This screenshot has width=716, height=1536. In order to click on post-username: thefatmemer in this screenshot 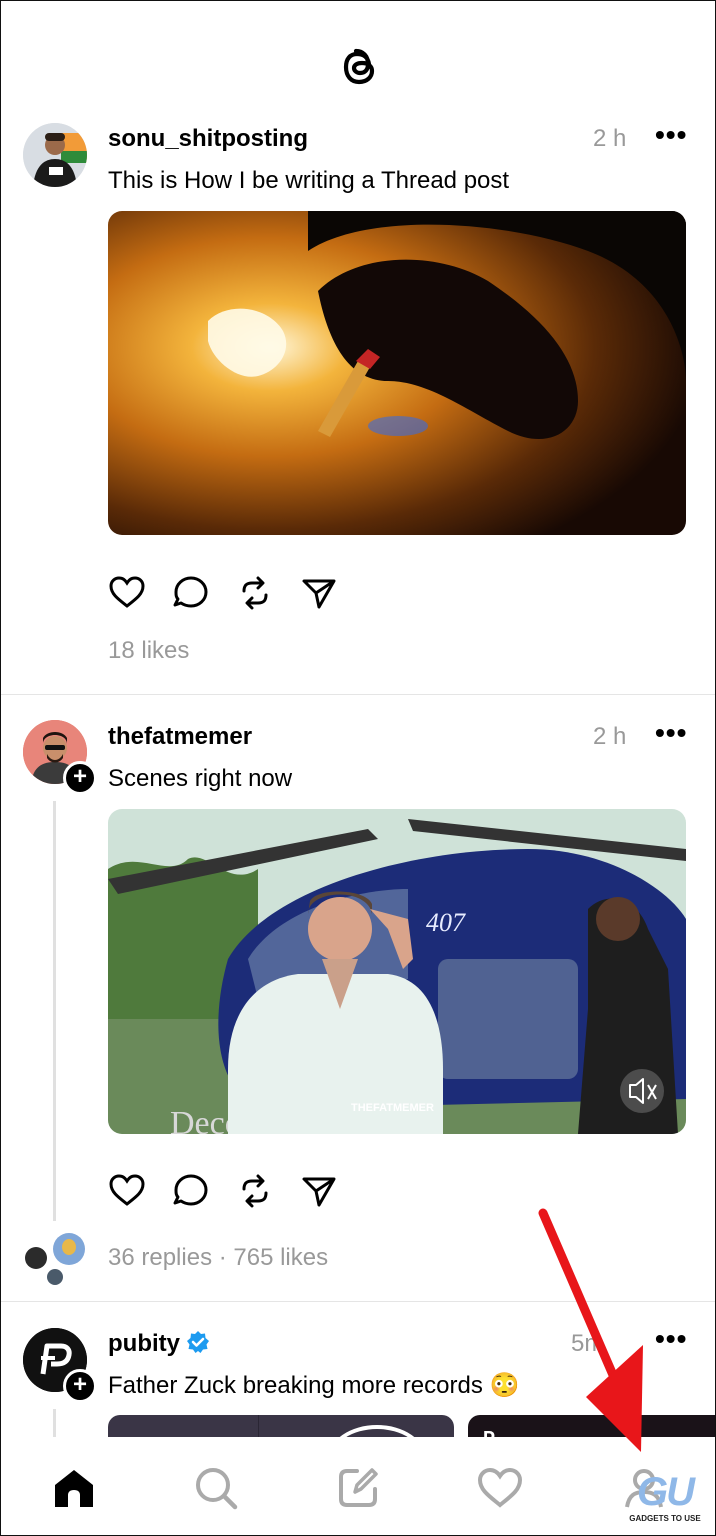, I will do `click(180, 737)`.